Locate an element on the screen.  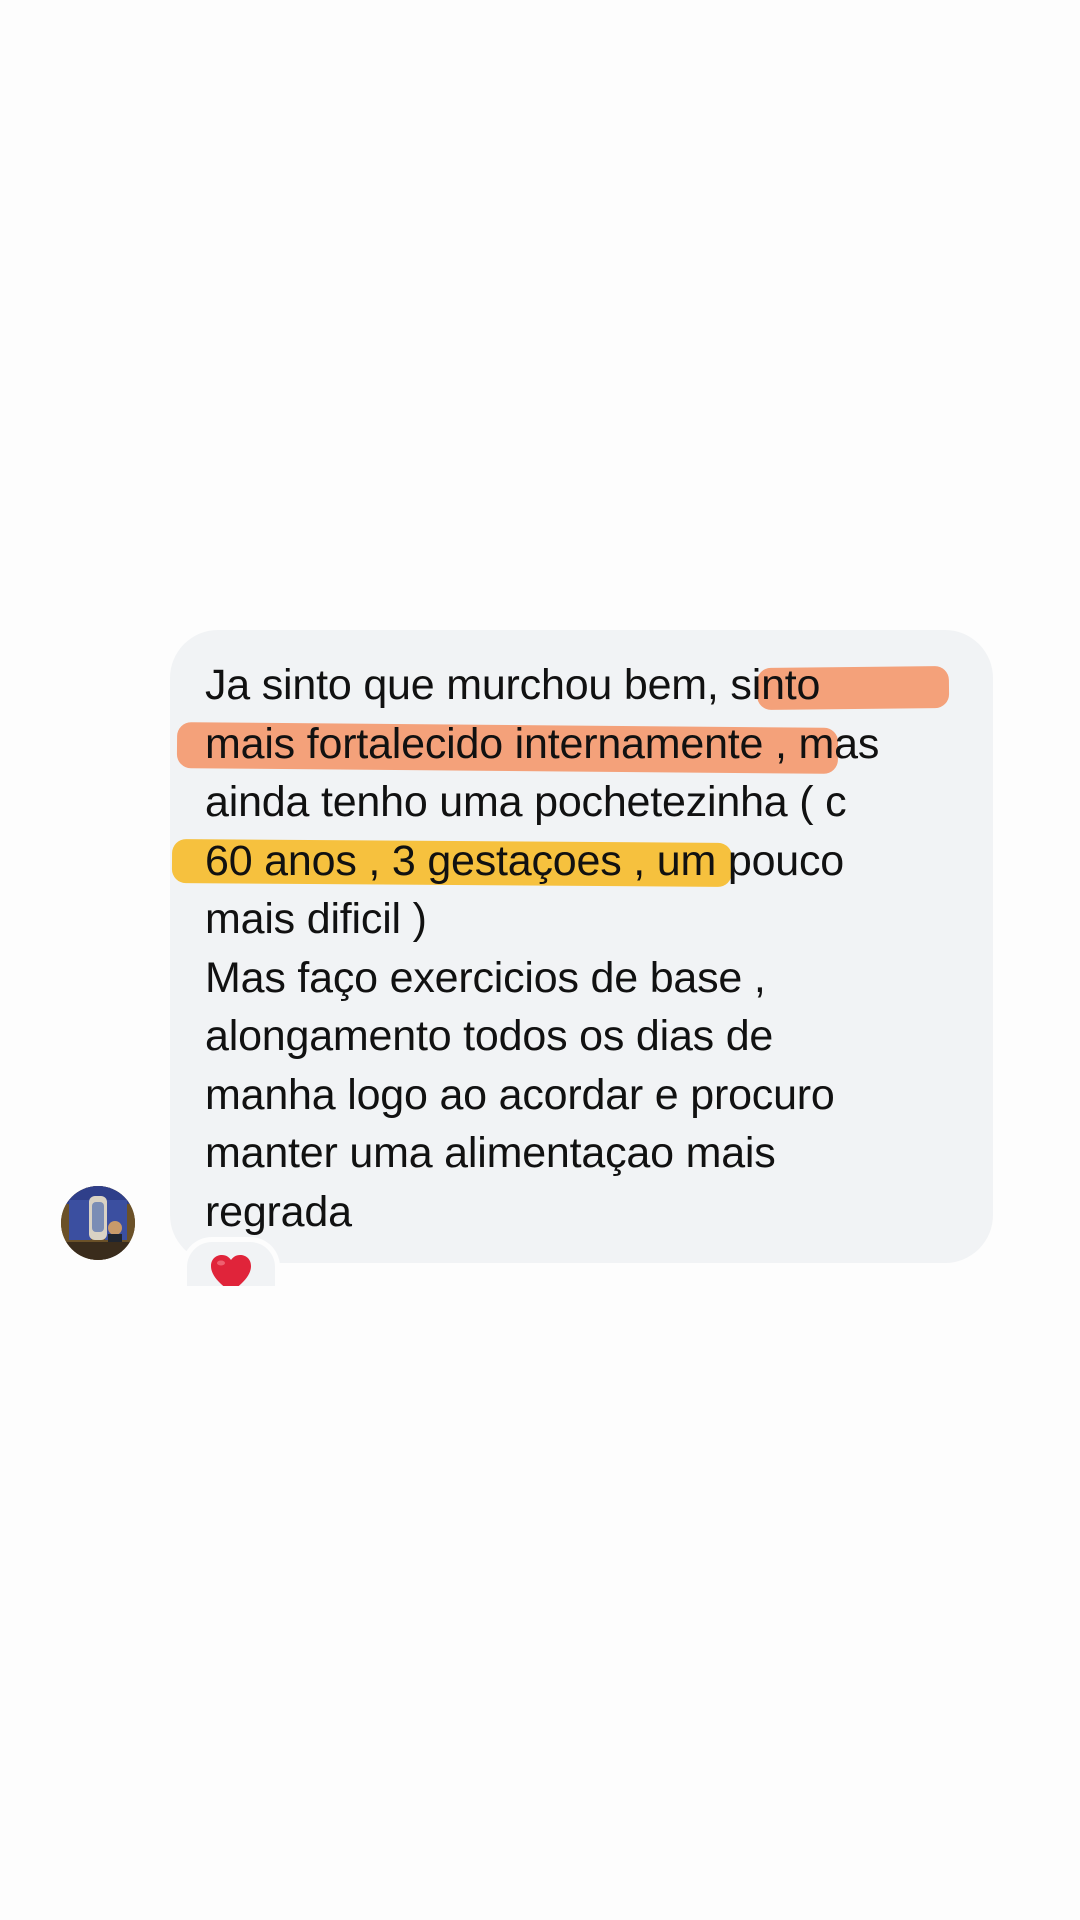
message-line: manha logo ao acordar e procuro is located at coordinates (520, 1094).